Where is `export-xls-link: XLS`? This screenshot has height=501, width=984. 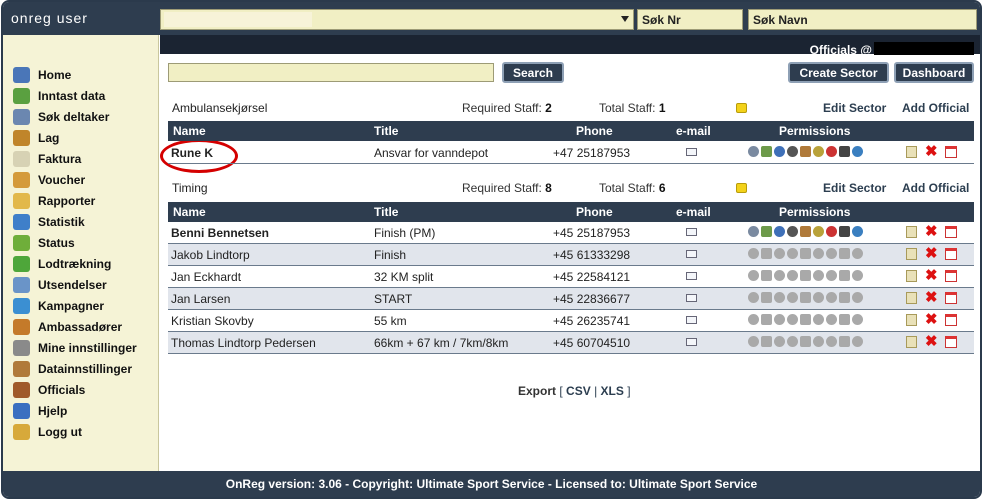
export-xls-link: XLS is located at coordinates (612, 391).